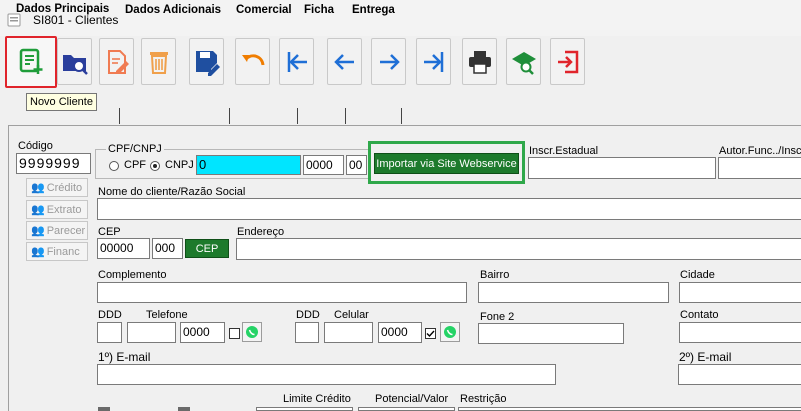 The height and width of the screenshot is (411, 801). Describe the element at coordinates (248, 165) in the screenshot. I see `cnpj-input: 0` at that location.